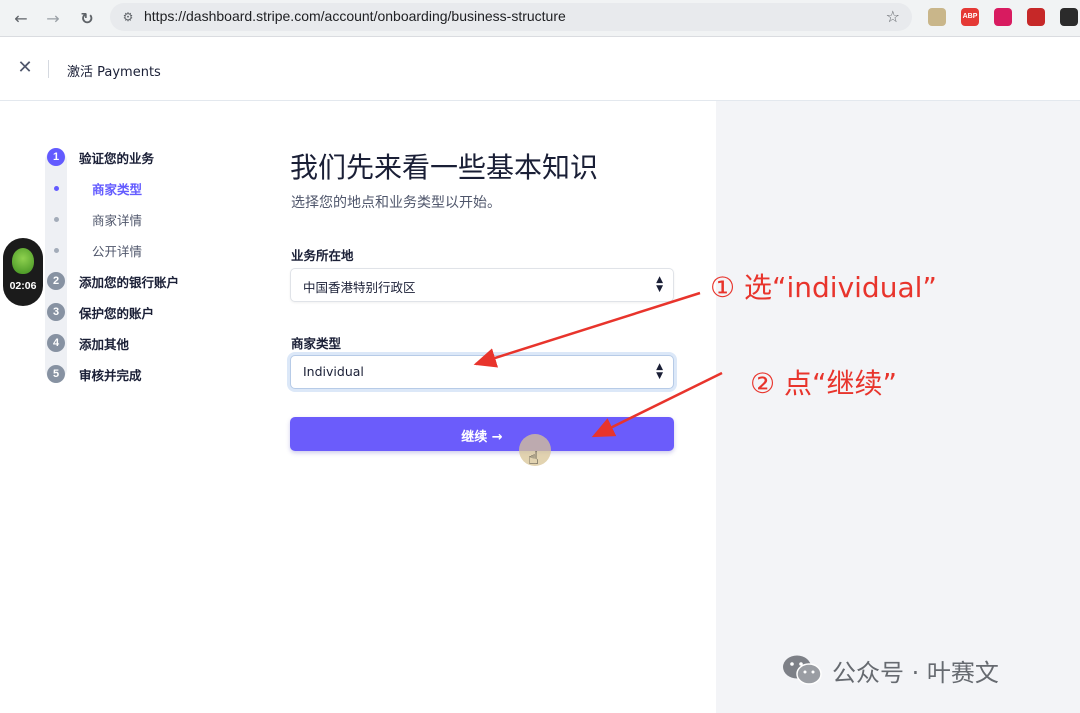 This screenshot has width=1080, height=713. I want to click on step-label: 添加您的银行账户, so click(129, 282).